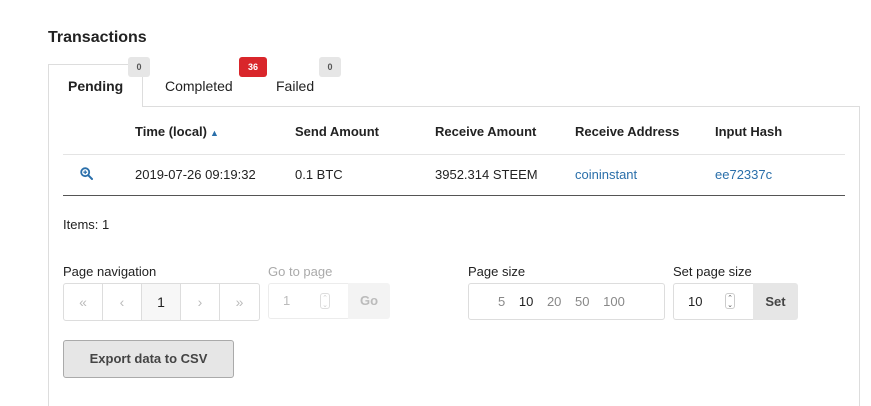 The image size is (871, 406). I want to click on go-button: Go, so click(369, 301).